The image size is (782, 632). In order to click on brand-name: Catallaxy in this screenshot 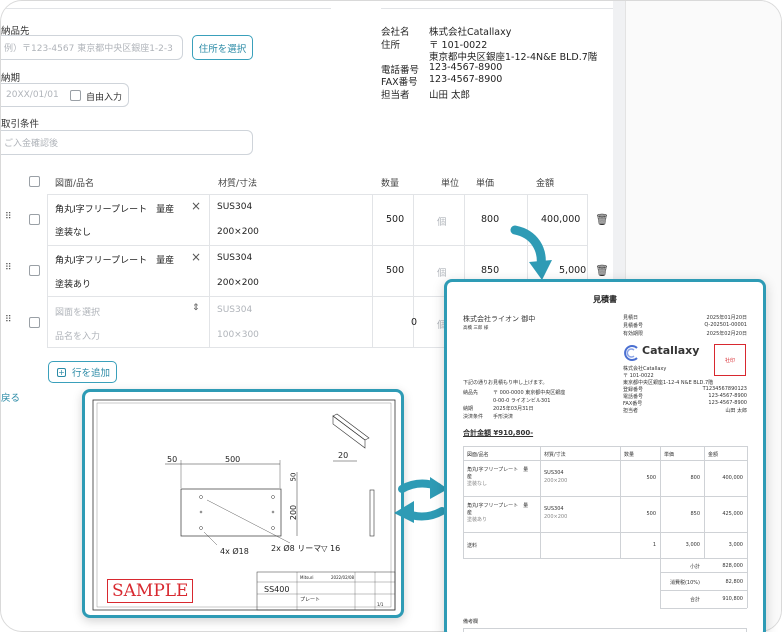, I will do `click(671, 350)`.